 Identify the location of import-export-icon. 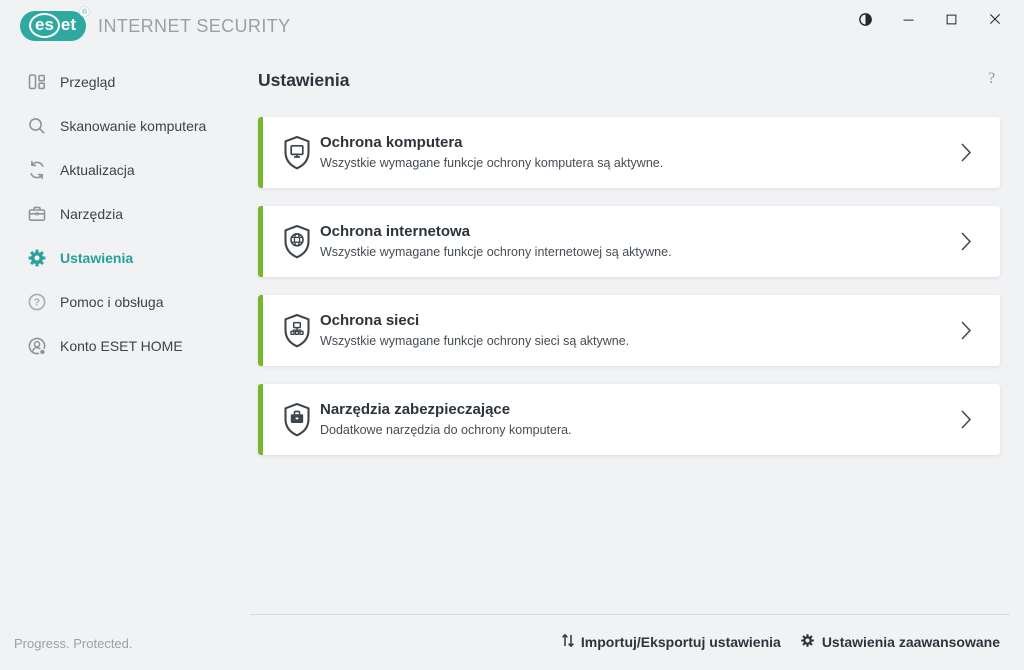
(568, 642).